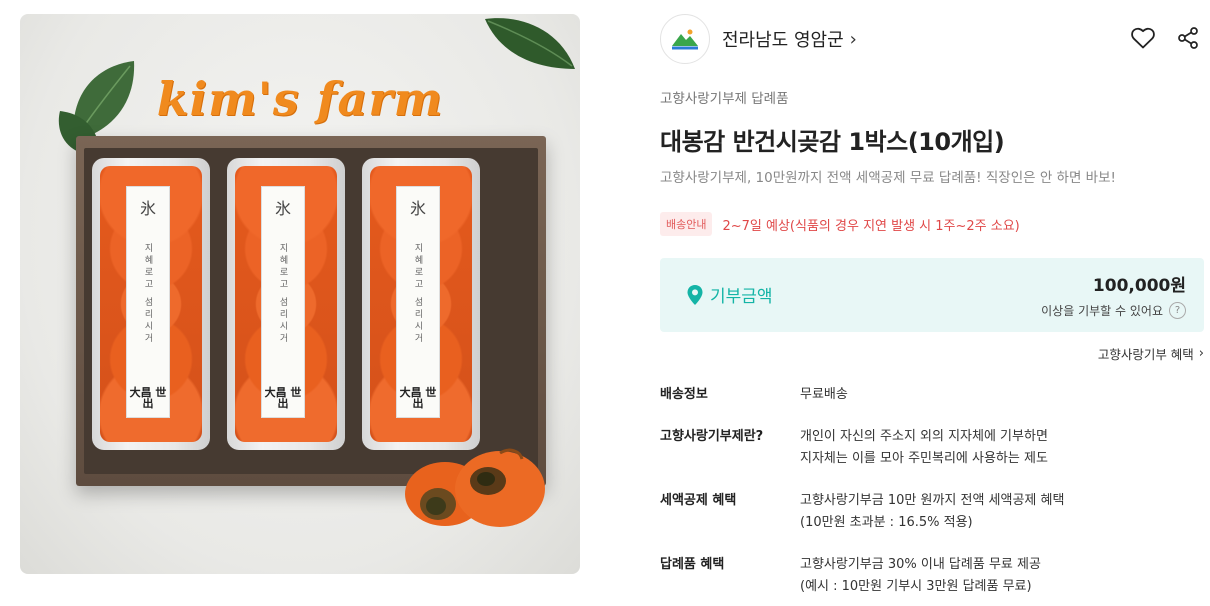 This screenshot has width=1210, height=606. What do you see at coordinates (300, 99) in the screenshot?
I see `brand-logo: kim's farm` at bounding box center [300, 99].